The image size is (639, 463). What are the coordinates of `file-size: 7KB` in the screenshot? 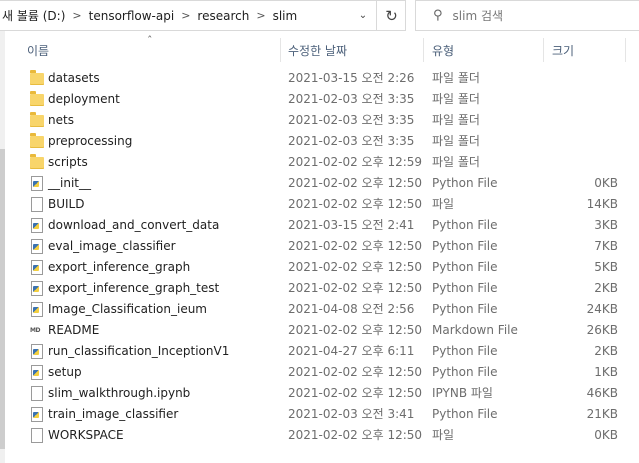 It's located at (606, 246).